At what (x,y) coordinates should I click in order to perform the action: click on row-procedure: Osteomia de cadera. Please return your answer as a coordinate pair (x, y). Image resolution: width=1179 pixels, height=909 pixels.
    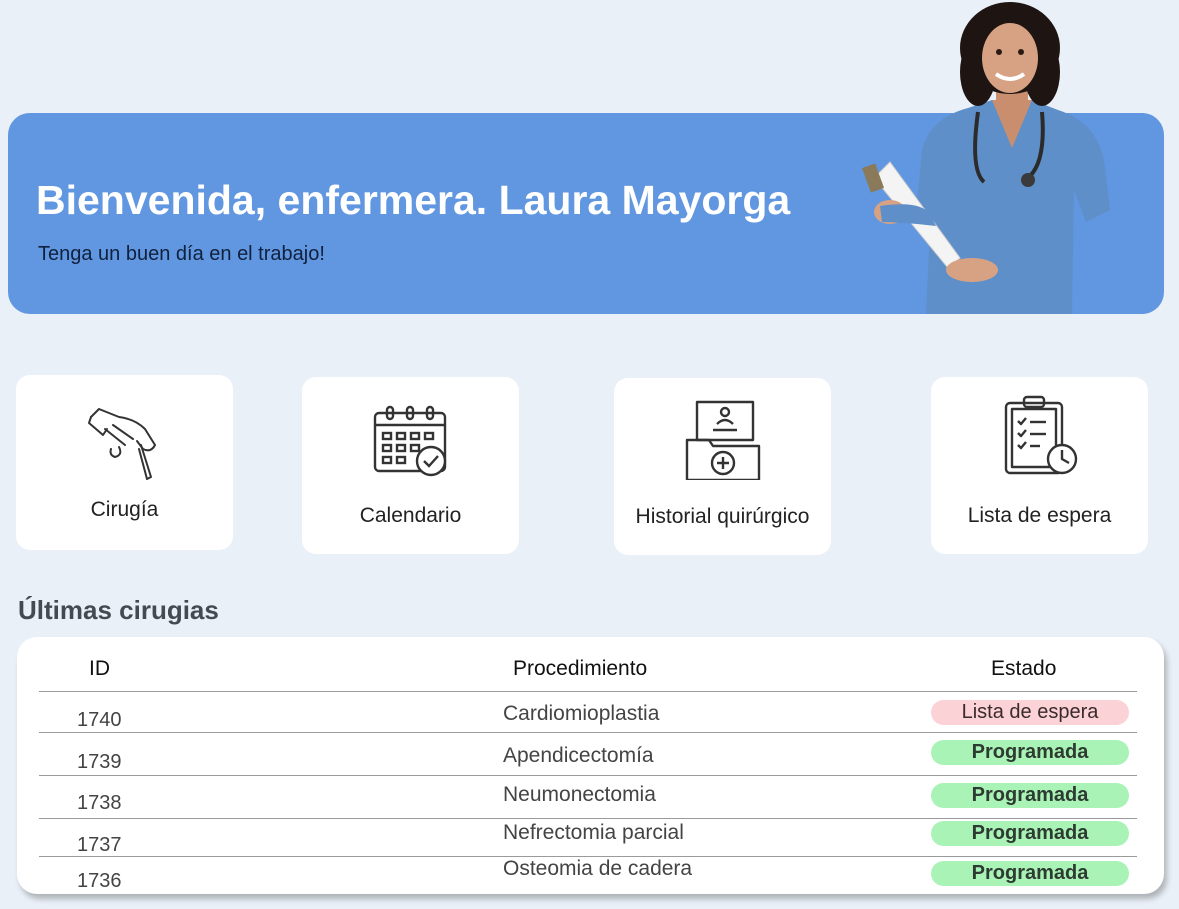
    Looking at the image, I should click on (598, 868).